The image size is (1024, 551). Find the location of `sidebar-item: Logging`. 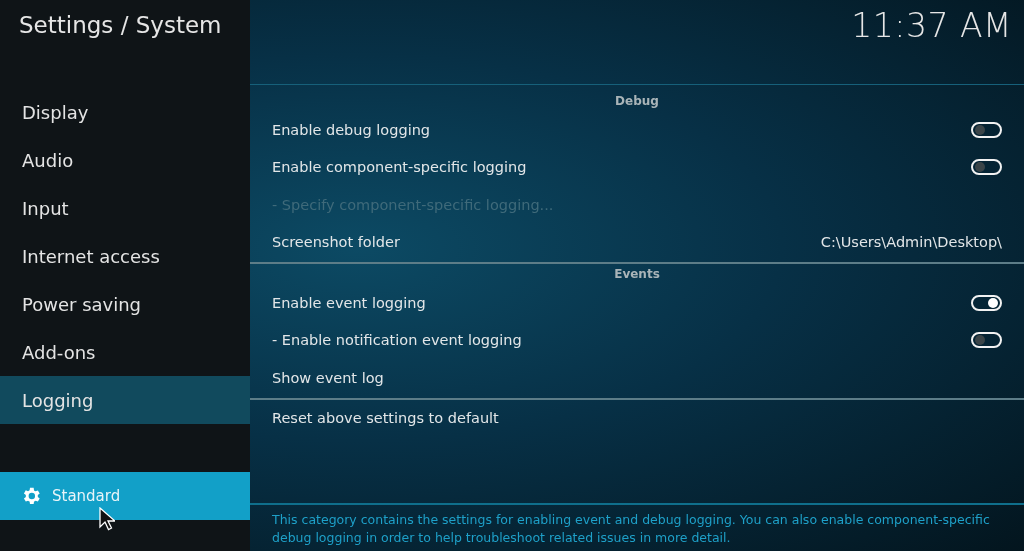

sidebar-item: Logging is located at coordinates (125, 400).